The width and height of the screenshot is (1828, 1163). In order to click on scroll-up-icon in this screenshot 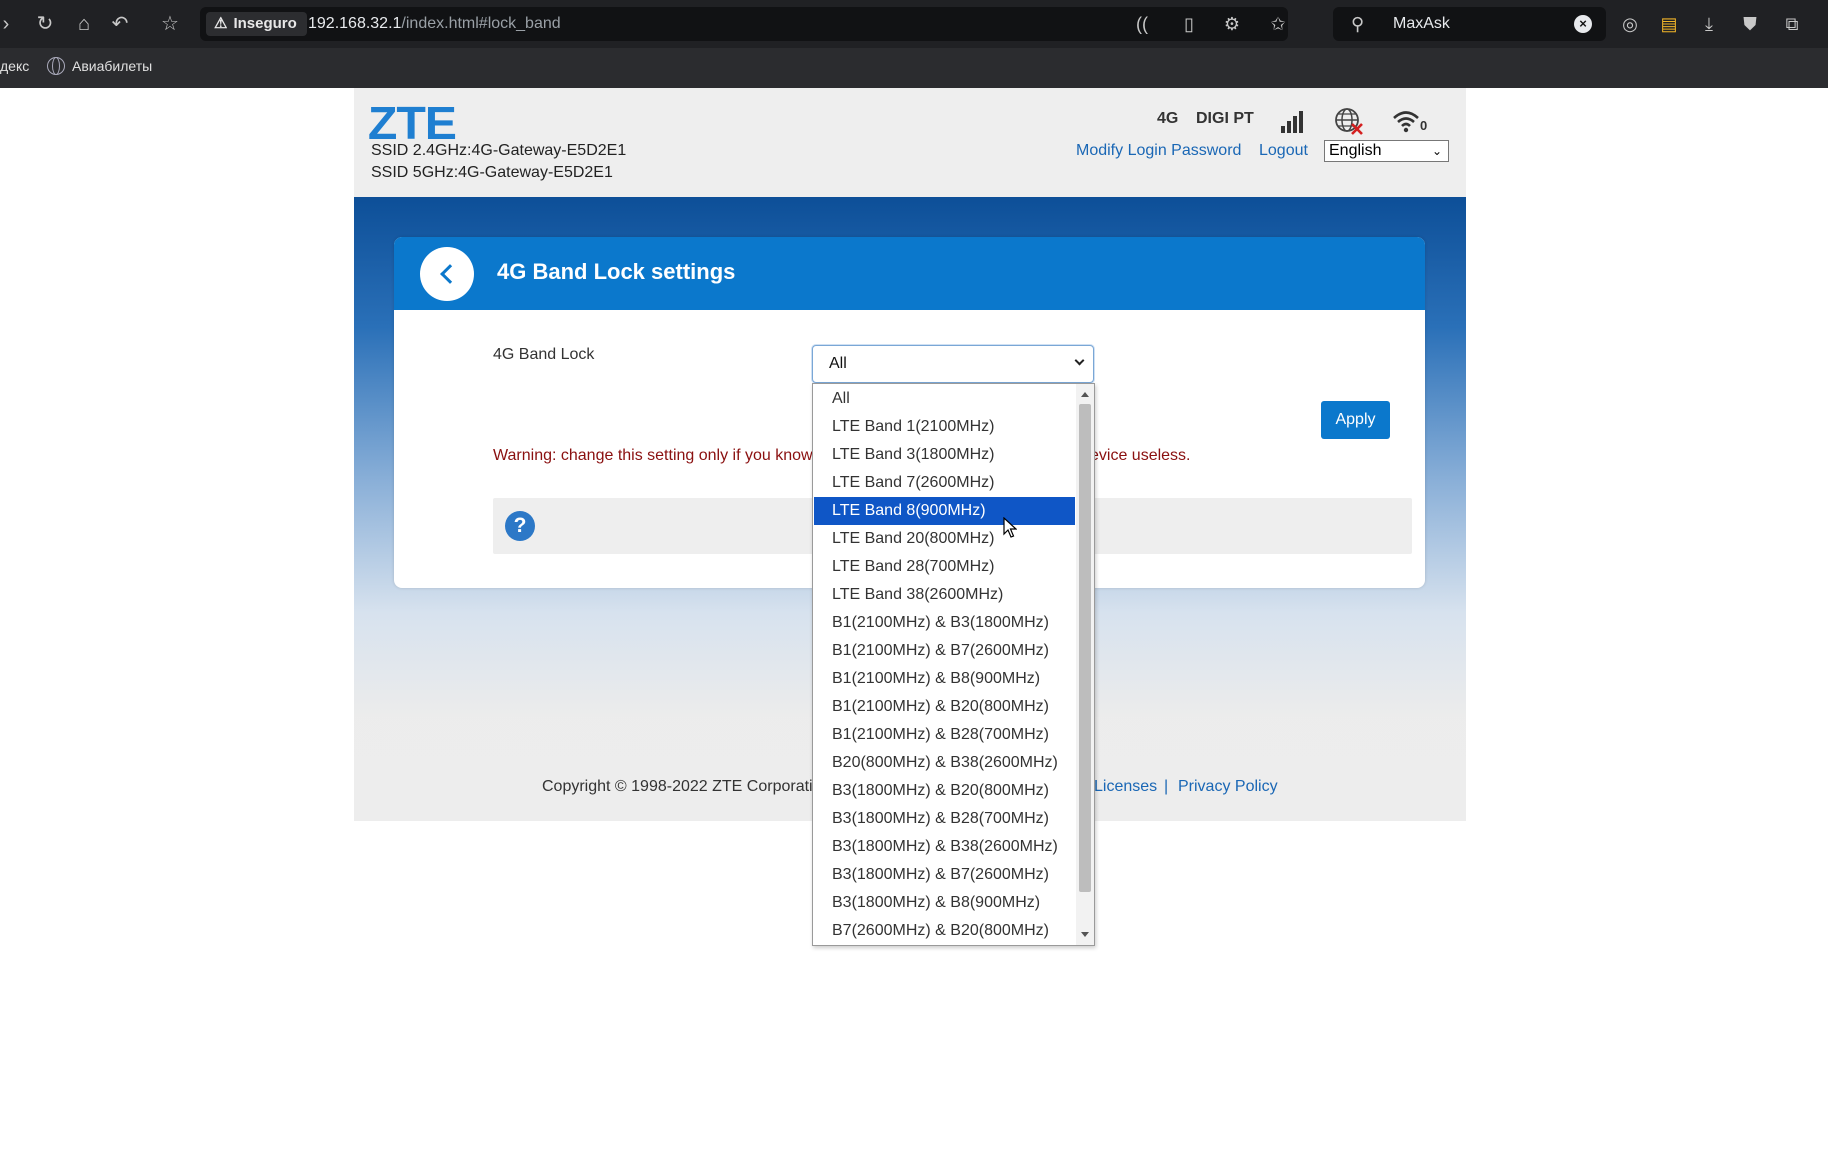, I will do `click(1085, 394)`.